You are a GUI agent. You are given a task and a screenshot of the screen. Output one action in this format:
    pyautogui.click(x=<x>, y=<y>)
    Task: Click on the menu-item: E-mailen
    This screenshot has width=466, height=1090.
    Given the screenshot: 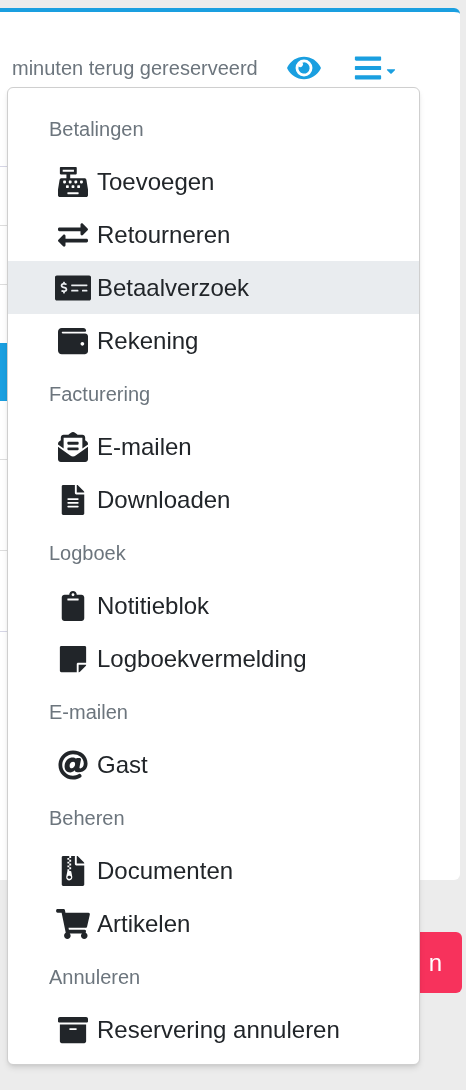 What is the action you would take?
    pyautogui.click(x=213, y=446)
    